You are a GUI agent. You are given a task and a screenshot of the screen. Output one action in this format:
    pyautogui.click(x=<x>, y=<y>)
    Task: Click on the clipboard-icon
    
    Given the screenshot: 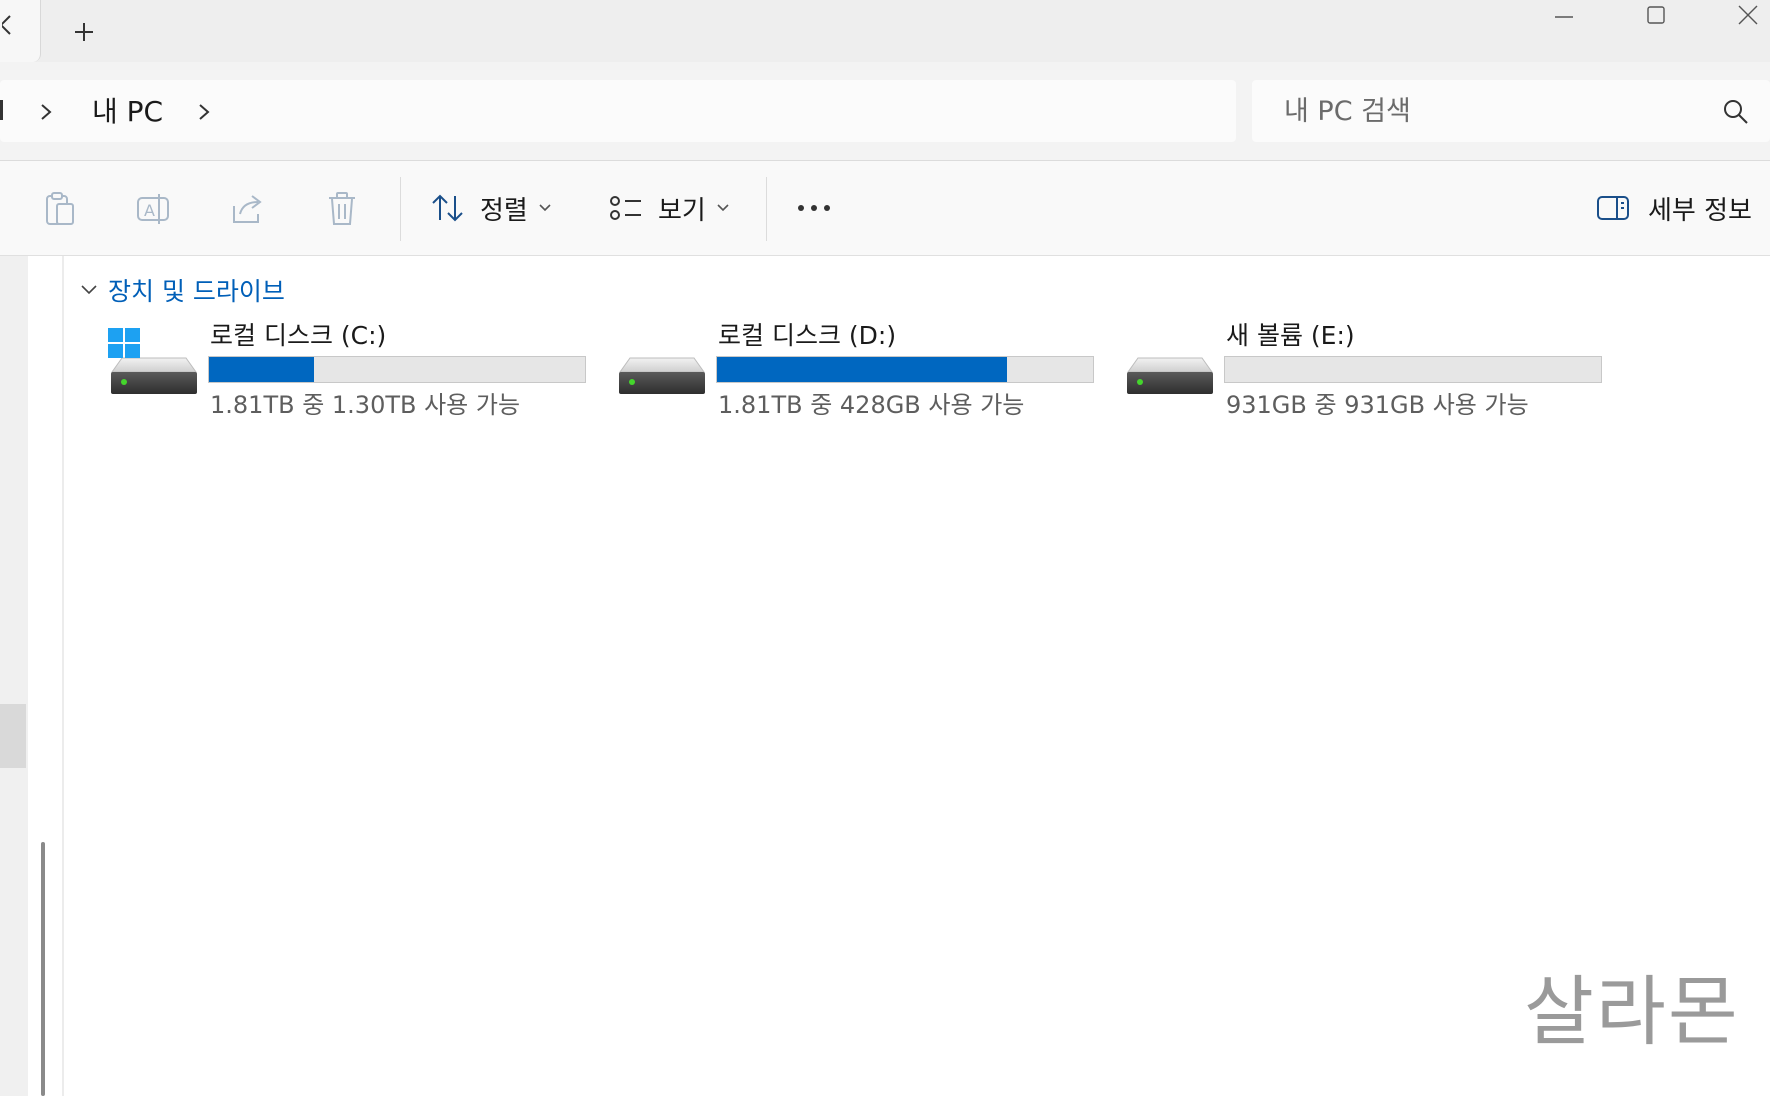 What is the action you would take?
    pyautogui.click(x=60, y=208)
    